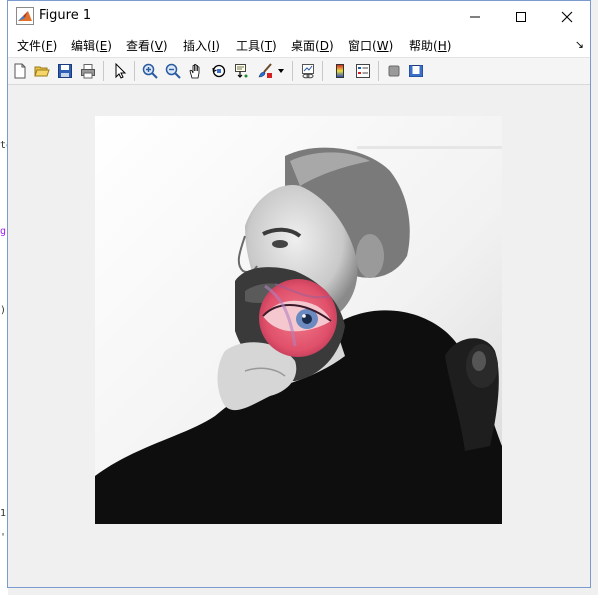 The width and height of the screenshot is (598, 595). Describe the element at coordinates (120, 71) in the screenshot. I see `pointer-arrow-icon` at that location.